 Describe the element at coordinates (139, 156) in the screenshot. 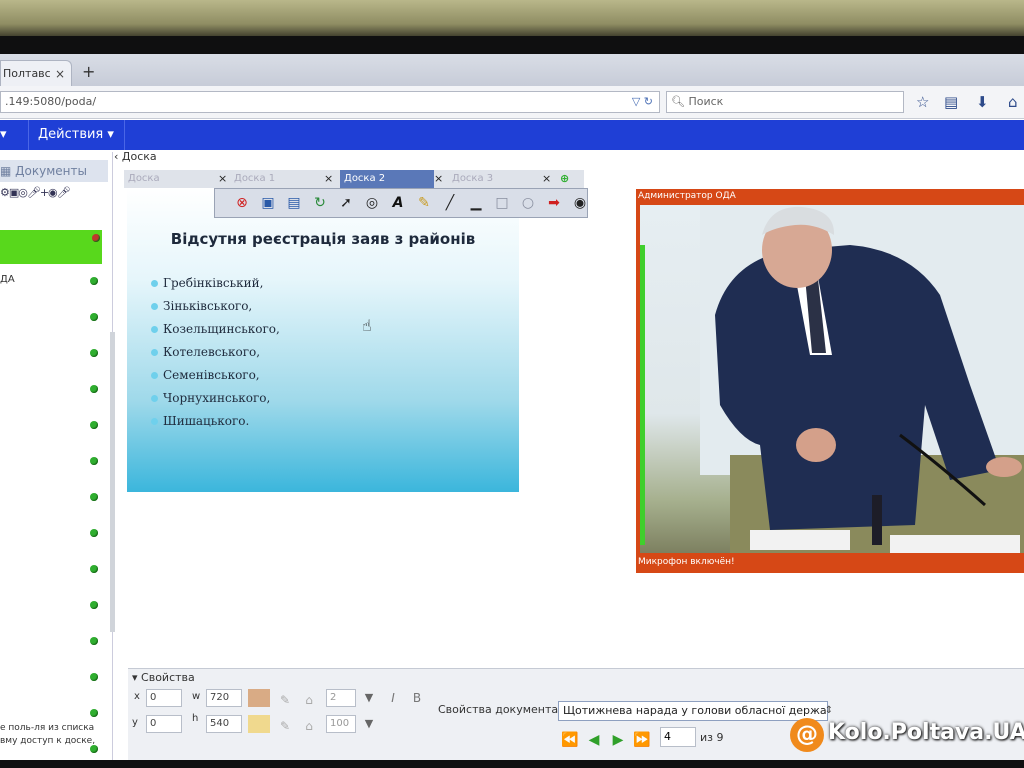

I see `board-header-label: Доска` at that location.